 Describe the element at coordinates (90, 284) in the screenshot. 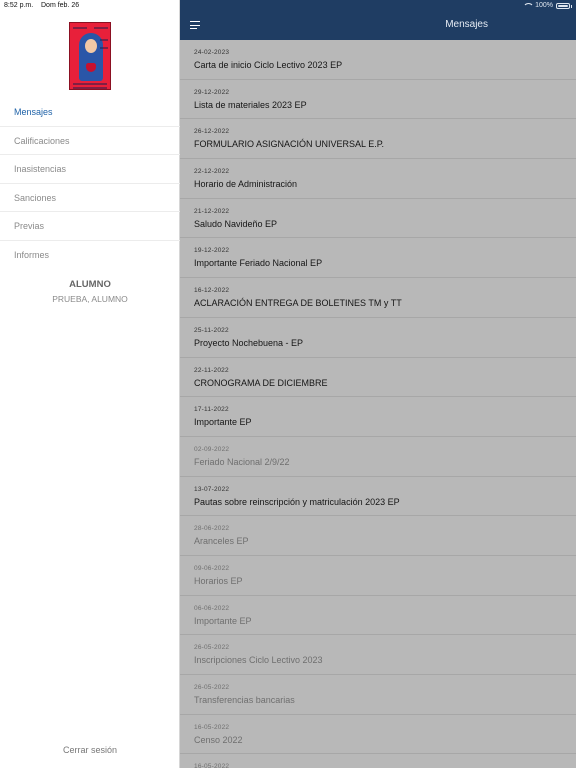

I see `user-role: ALUMNO` at that location.